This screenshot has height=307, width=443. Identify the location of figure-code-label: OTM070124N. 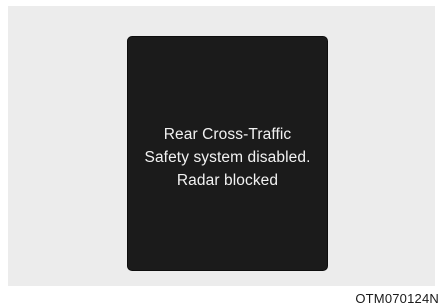
(397, 298).